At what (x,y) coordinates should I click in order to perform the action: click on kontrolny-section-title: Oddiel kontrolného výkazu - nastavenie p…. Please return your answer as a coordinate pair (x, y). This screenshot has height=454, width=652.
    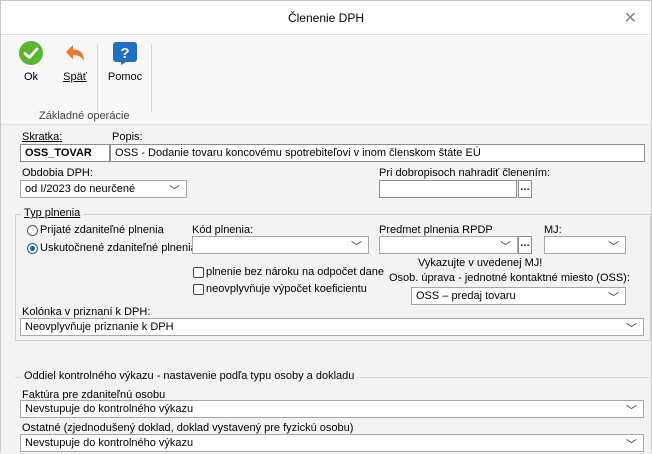
    Looking at the image, I should click on (189, 376).